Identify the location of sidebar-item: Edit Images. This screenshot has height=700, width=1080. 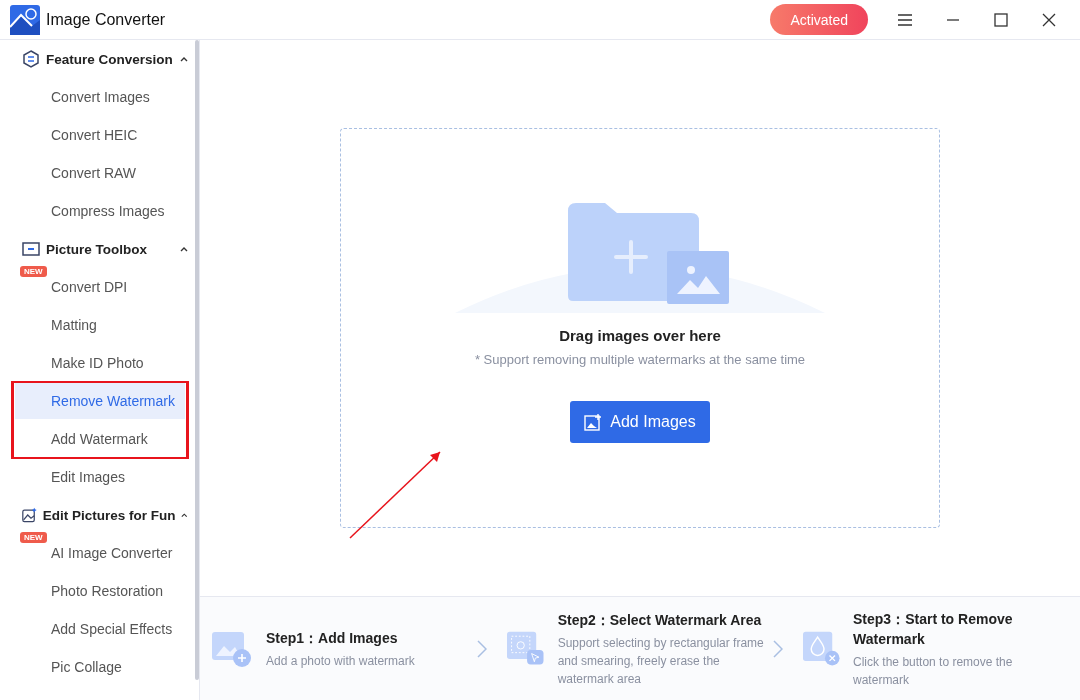
(100, 477).